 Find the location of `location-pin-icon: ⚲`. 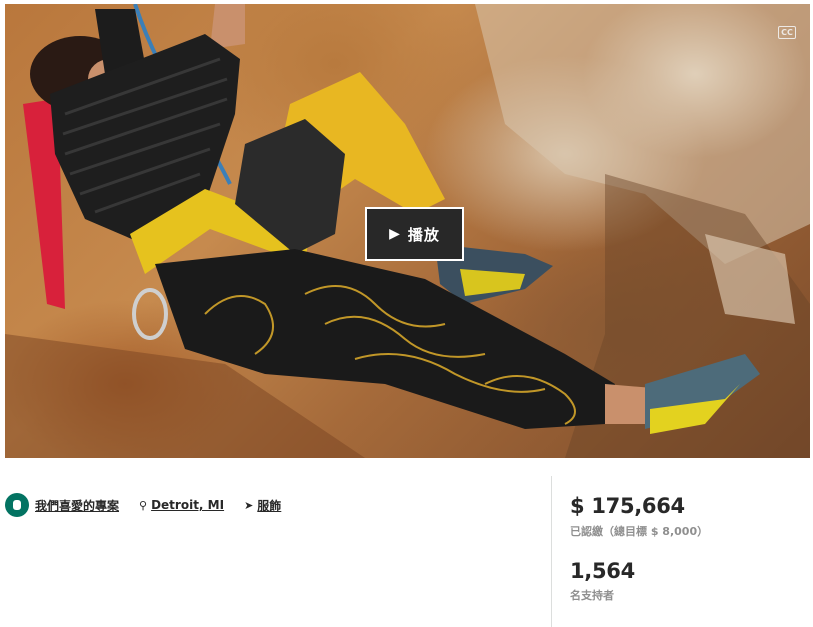

location-pin-icon: ⚲ is located at coordinates (143, 505).